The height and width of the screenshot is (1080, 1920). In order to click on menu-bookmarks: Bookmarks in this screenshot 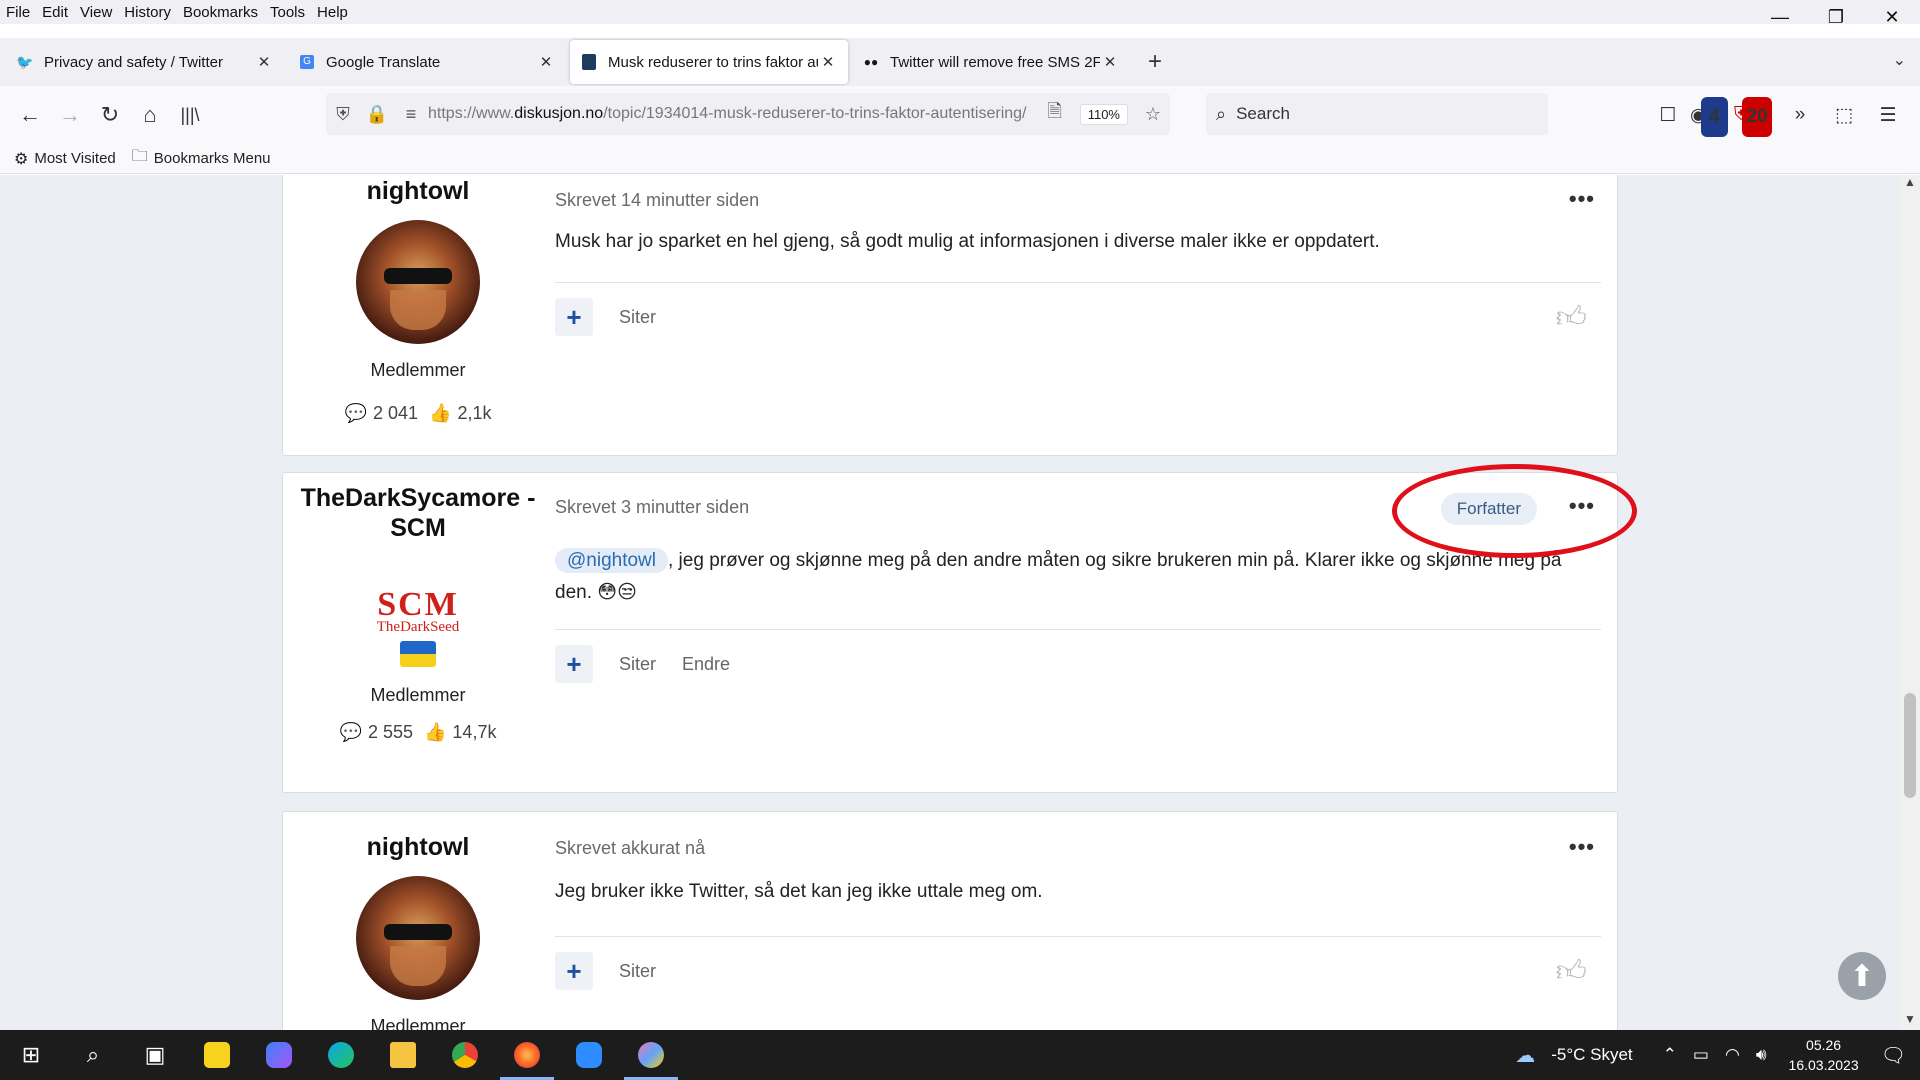, I will do `click(220, 12)`.